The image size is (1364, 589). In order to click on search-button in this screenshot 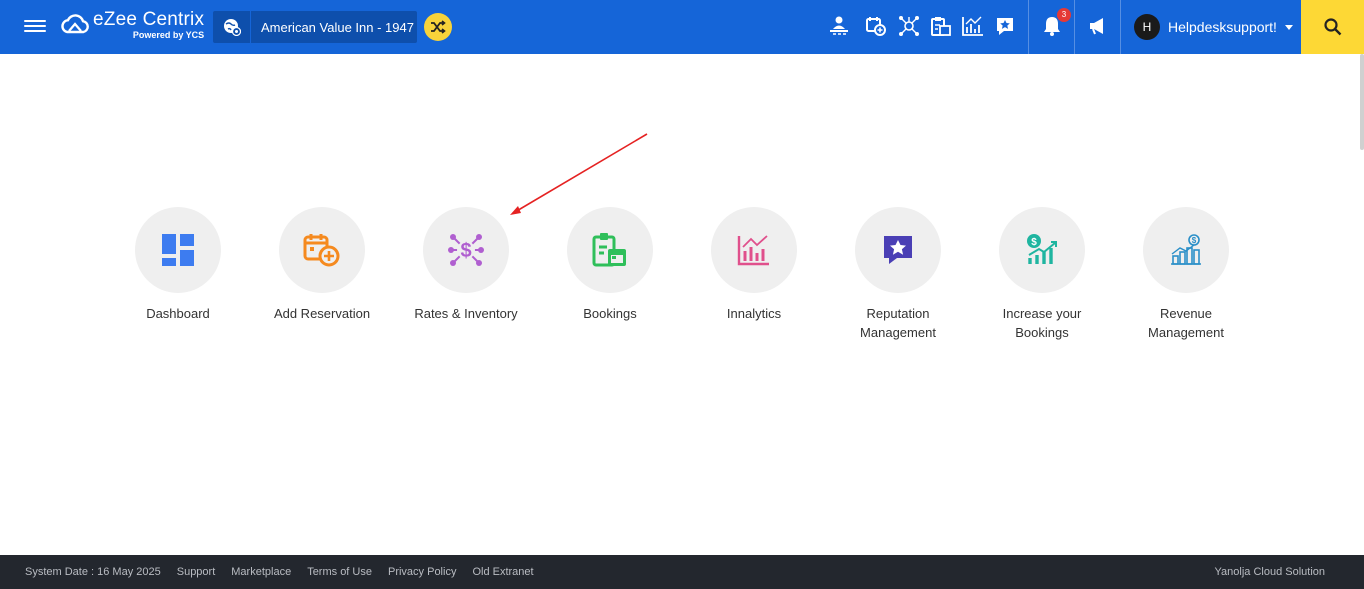, I will do `click(1332, 27)`.